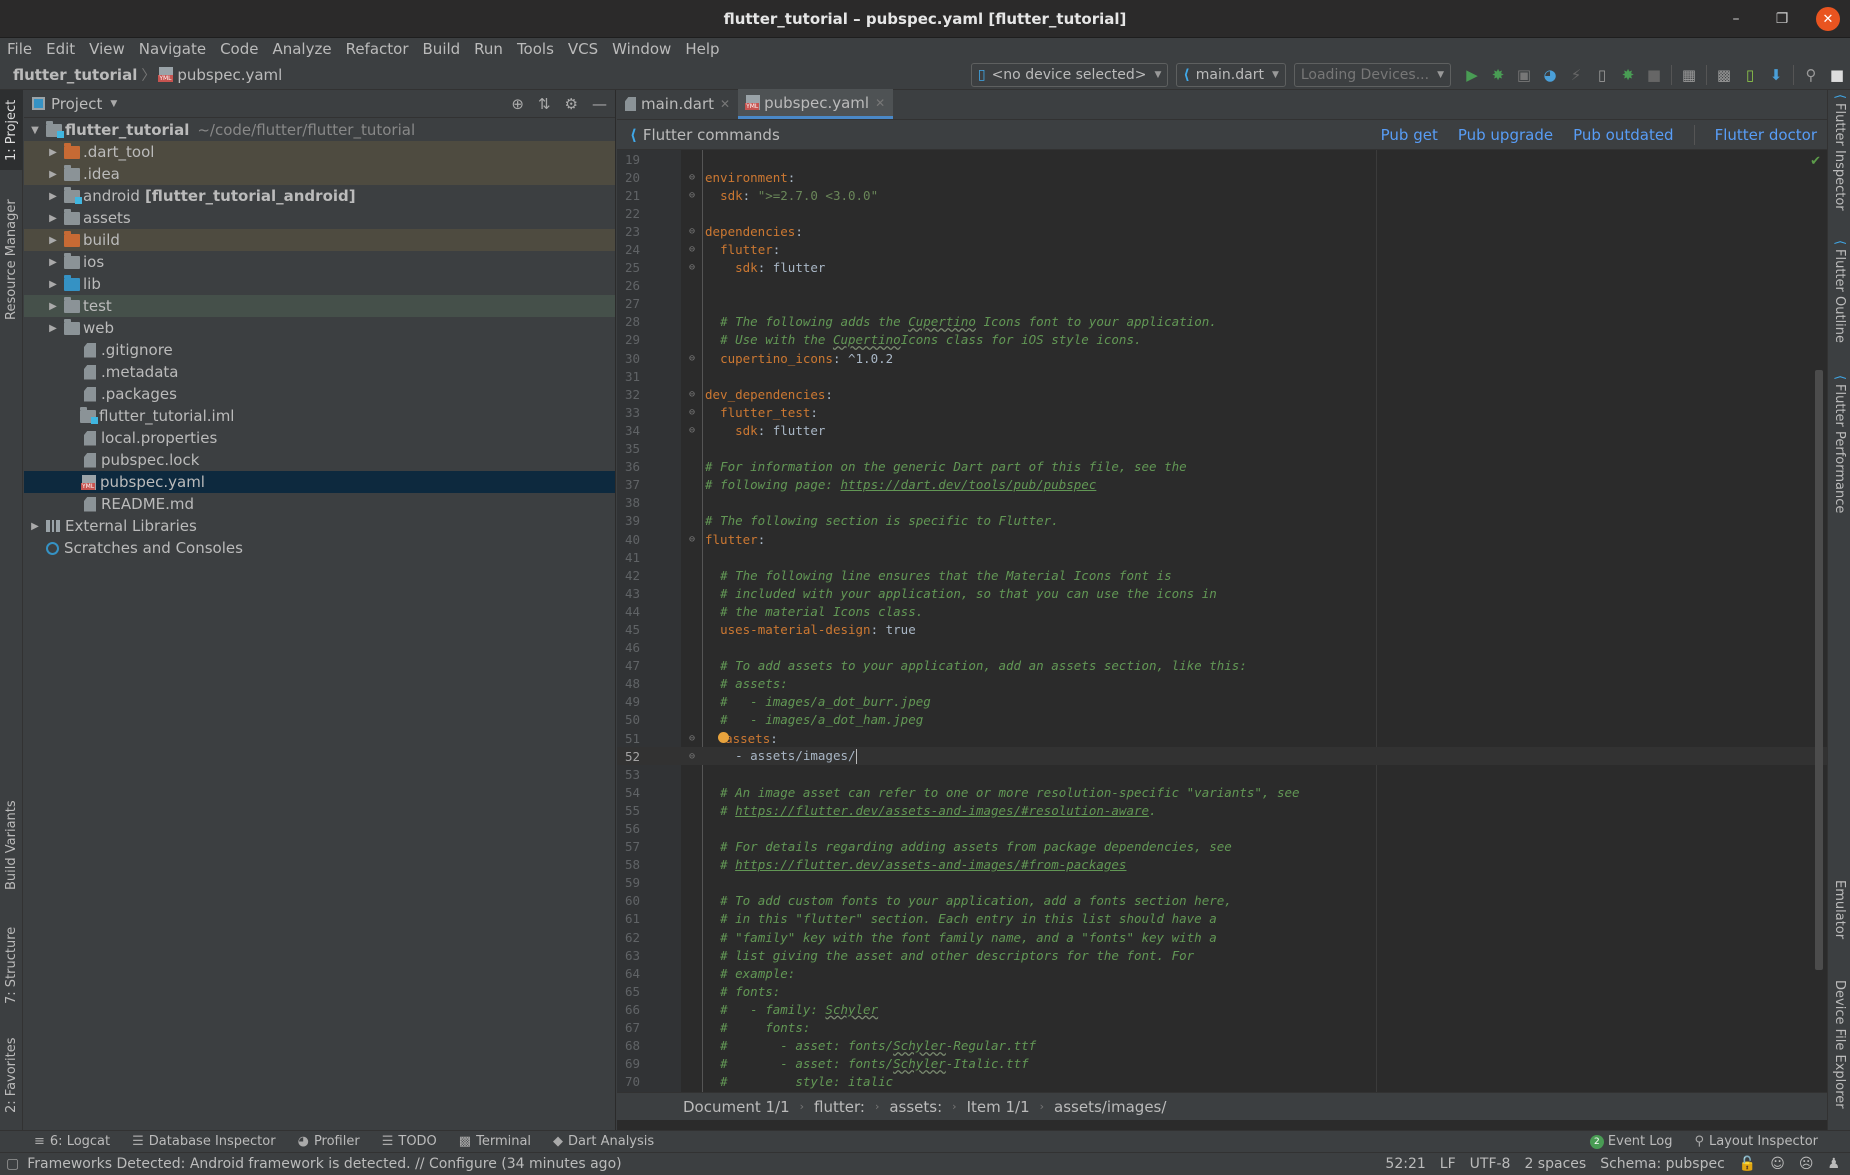 This screenshot has height=1175, width=1850. Describe the element at coordinates (319, 372) in the screenshot. I see `tree-item: .metadata` at that location.